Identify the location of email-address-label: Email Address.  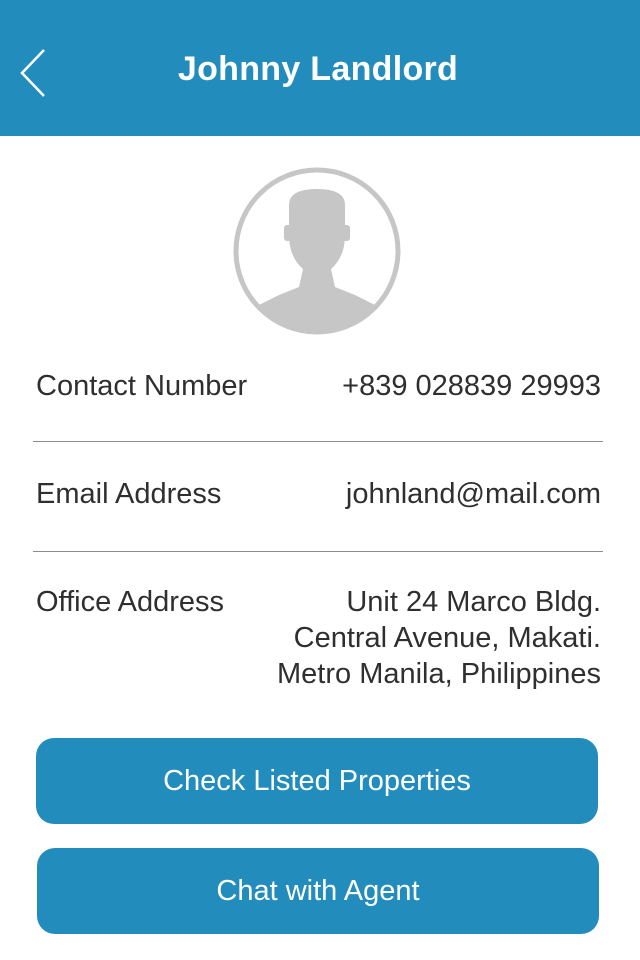
(129, 494).